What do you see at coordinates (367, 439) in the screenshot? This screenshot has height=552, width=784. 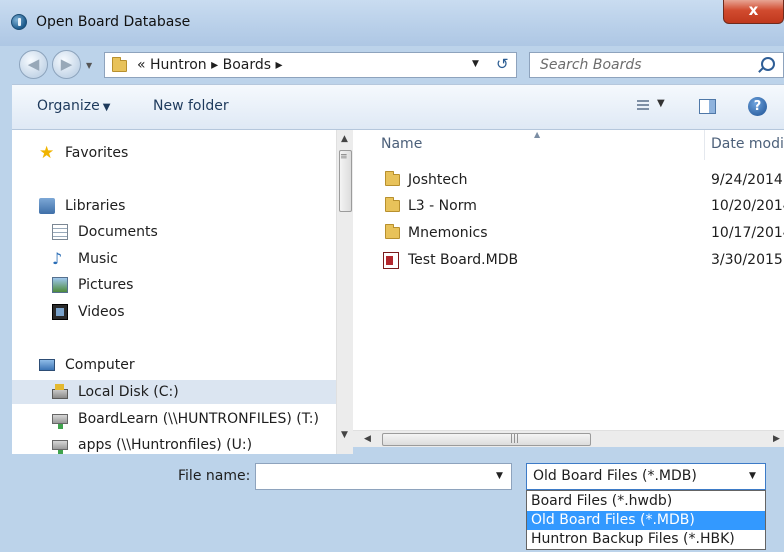 I see `scroll-left-icon: ◀` at bounding box center [367, 439].